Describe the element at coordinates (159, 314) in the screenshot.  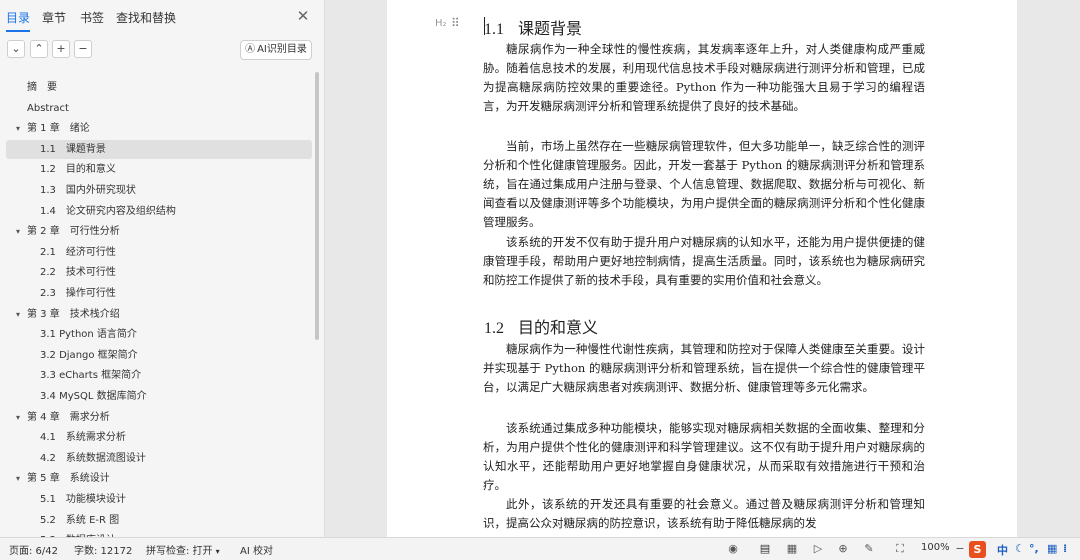
I see `toc-chapter-item: ▾ 第 3 章 技术栈介绍` at that location.